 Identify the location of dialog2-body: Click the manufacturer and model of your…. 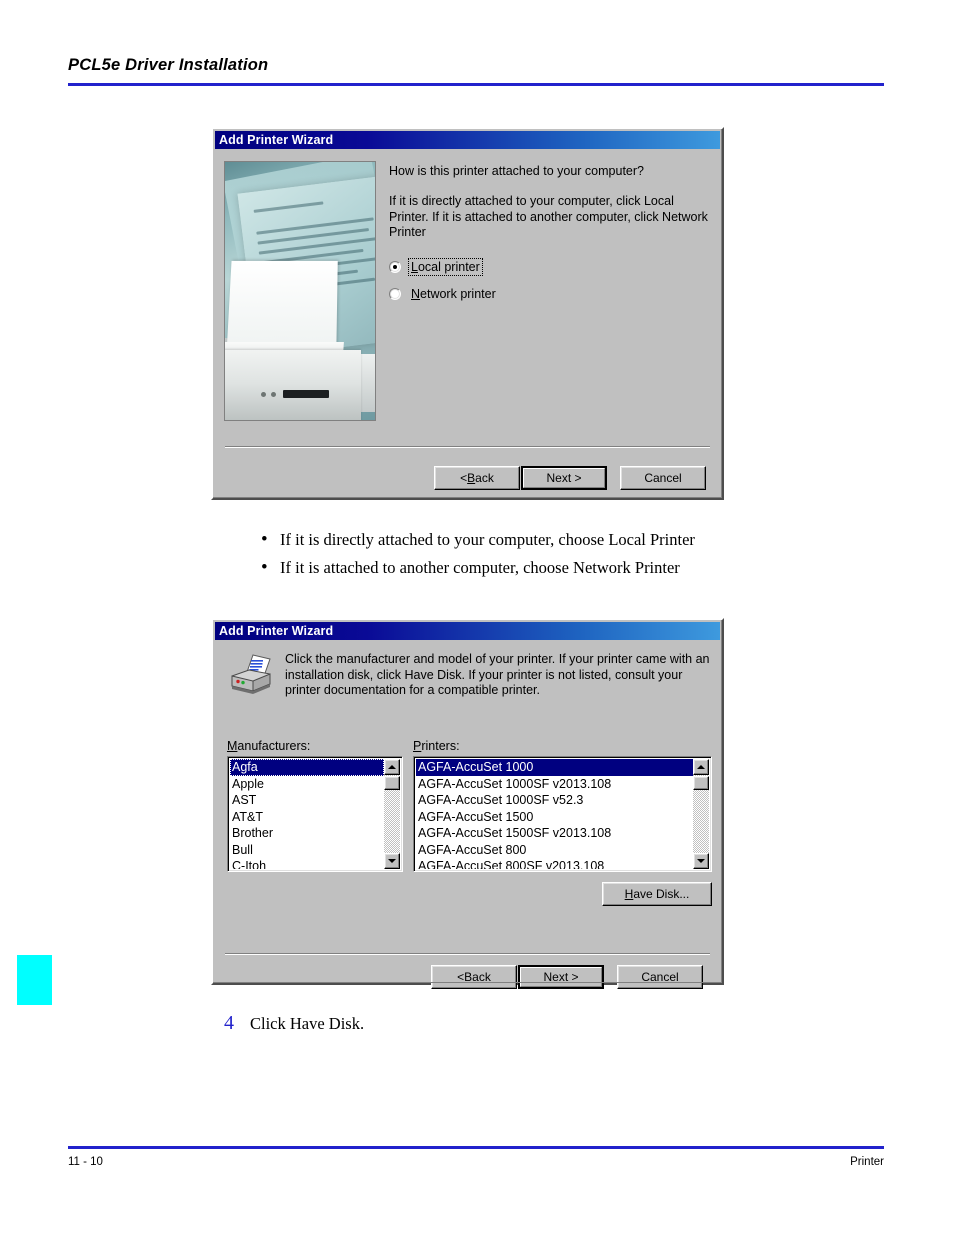
(467, 814).